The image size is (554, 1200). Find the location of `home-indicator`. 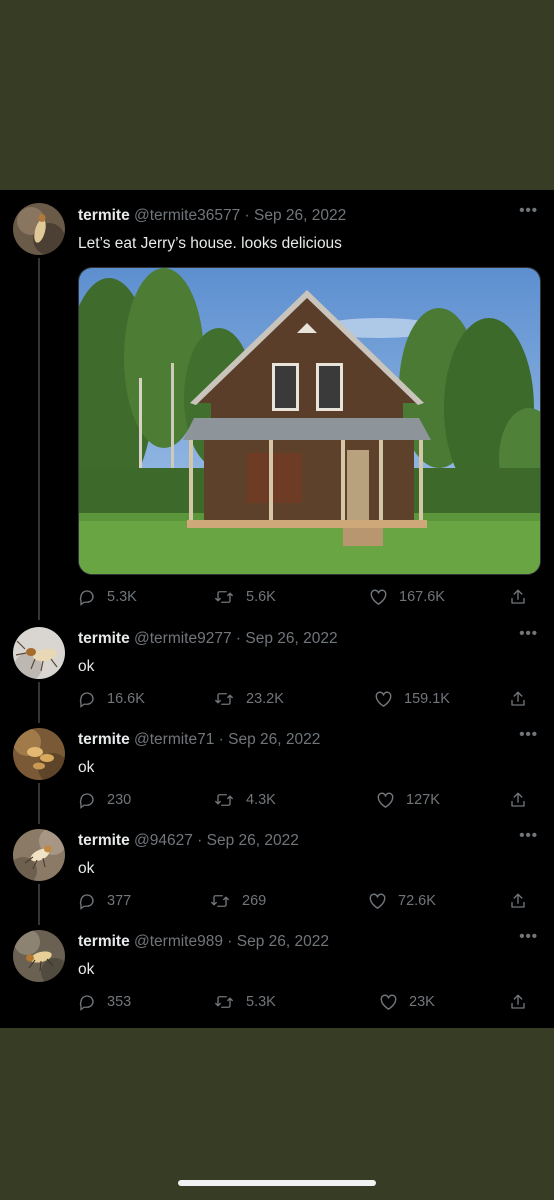

home-indicator is located at coordinates (277, 1183).